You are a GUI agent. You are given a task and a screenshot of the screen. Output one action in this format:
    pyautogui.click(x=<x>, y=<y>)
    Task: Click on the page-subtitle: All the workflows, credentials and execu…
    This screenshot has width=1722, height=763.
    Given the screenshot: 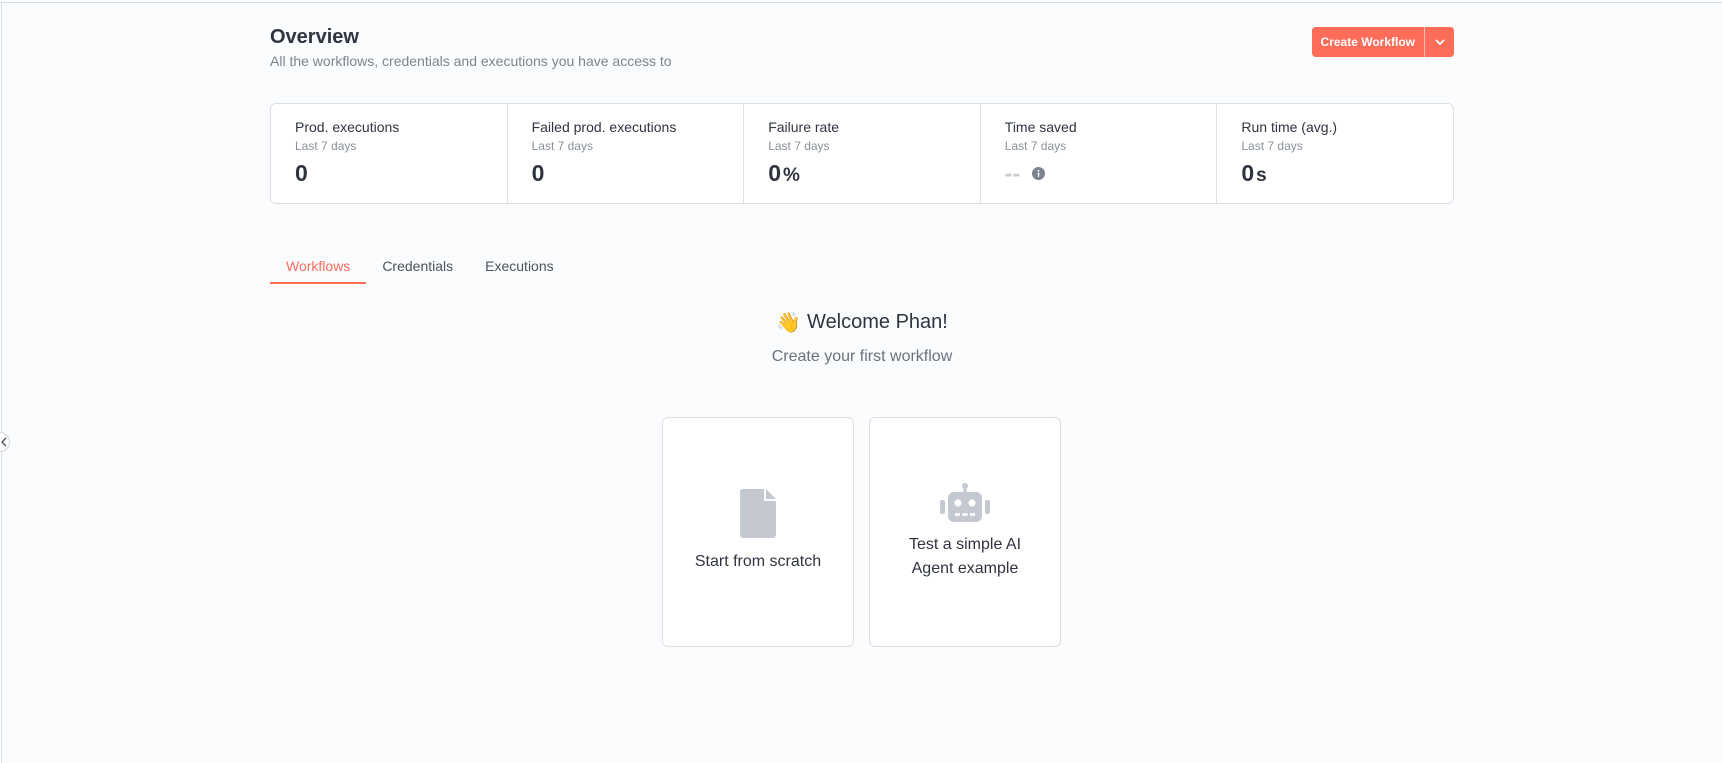 What is the action you would take?
    pyautogui.click(x=471, y=61)
    